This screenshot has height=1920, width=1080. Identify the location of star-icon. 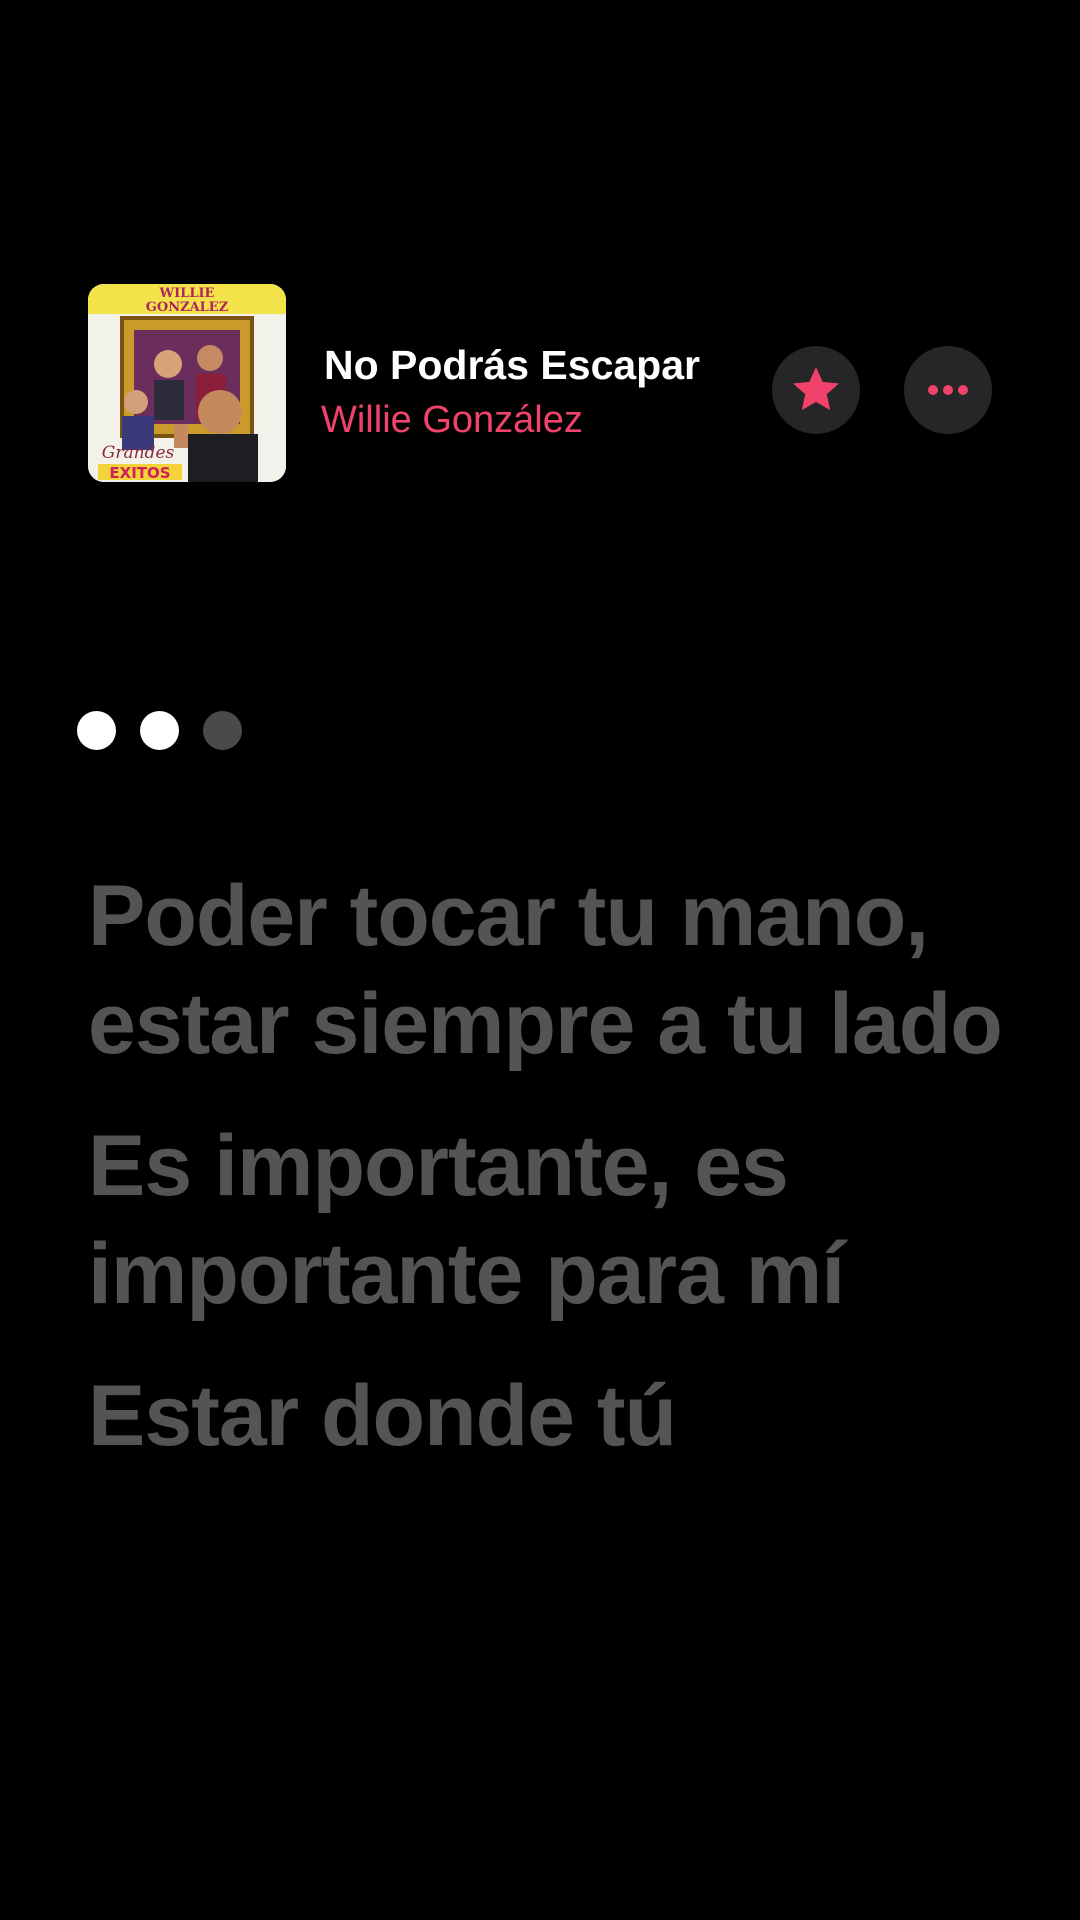
(816, 389).